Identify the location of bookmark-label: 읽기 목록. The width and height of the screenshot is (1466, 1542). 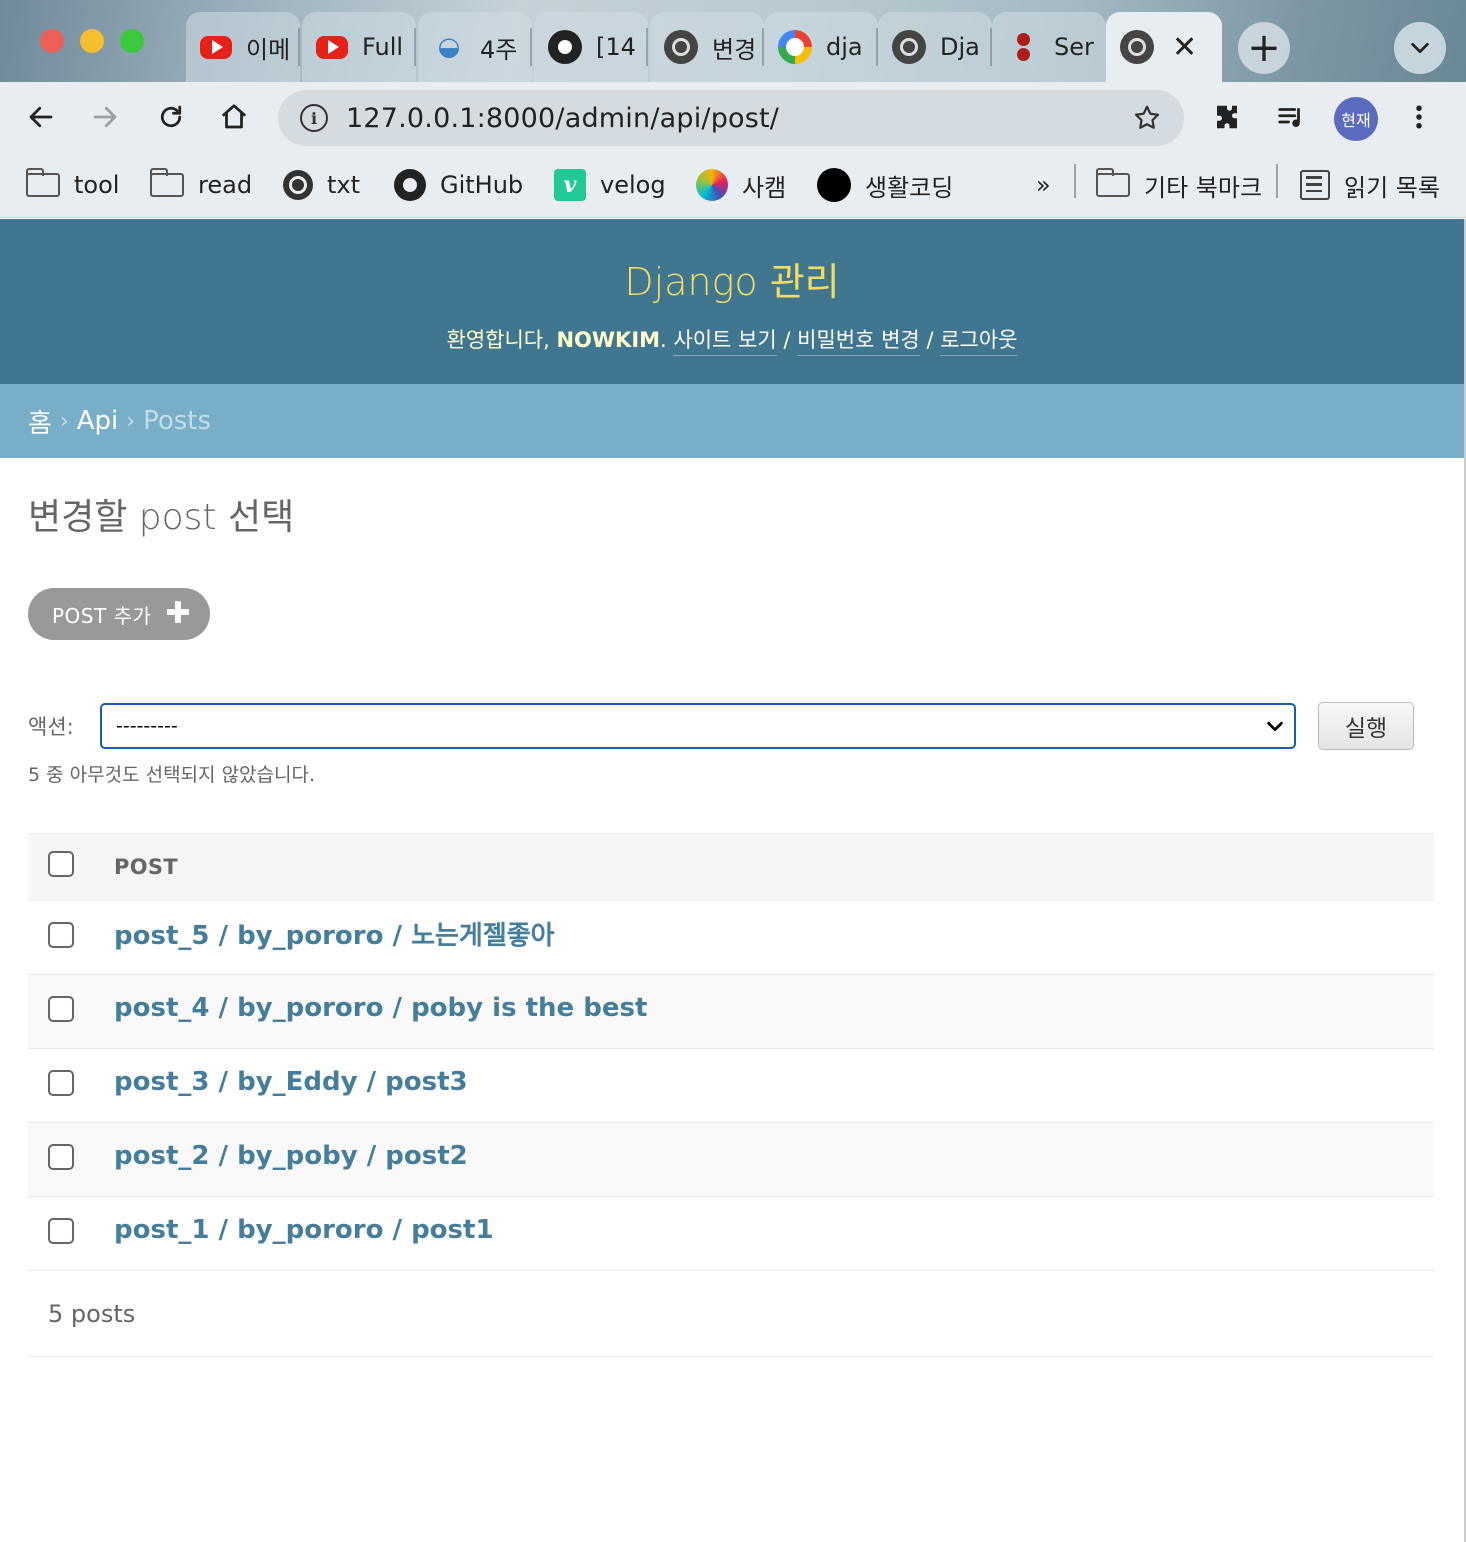
(1392, 187).